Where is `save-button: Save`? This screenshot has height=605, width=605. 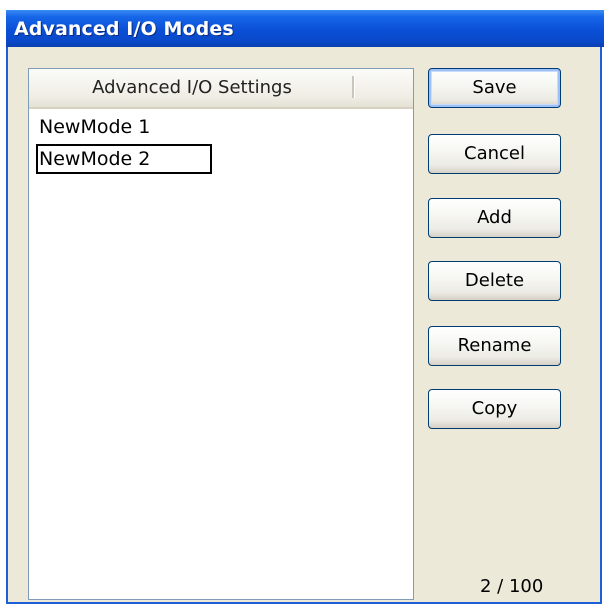 save-button: Save is located at coordinates (494, 88).